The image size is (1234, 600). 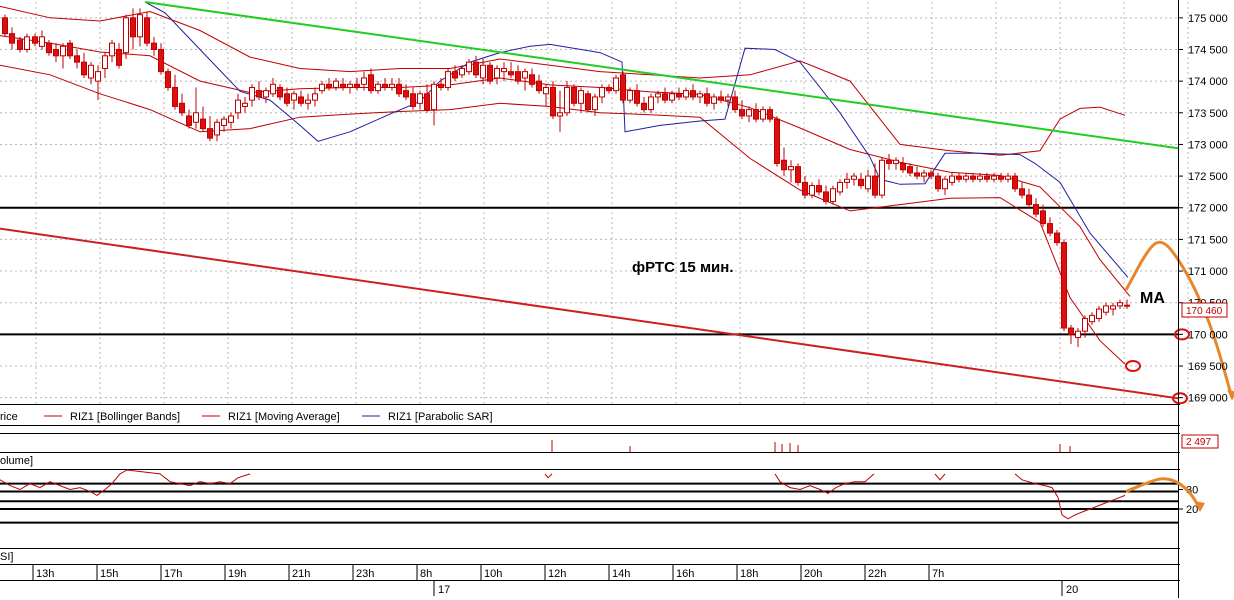 I want to click on volume-value-label: 2 497, so click(x=1198, y=442).